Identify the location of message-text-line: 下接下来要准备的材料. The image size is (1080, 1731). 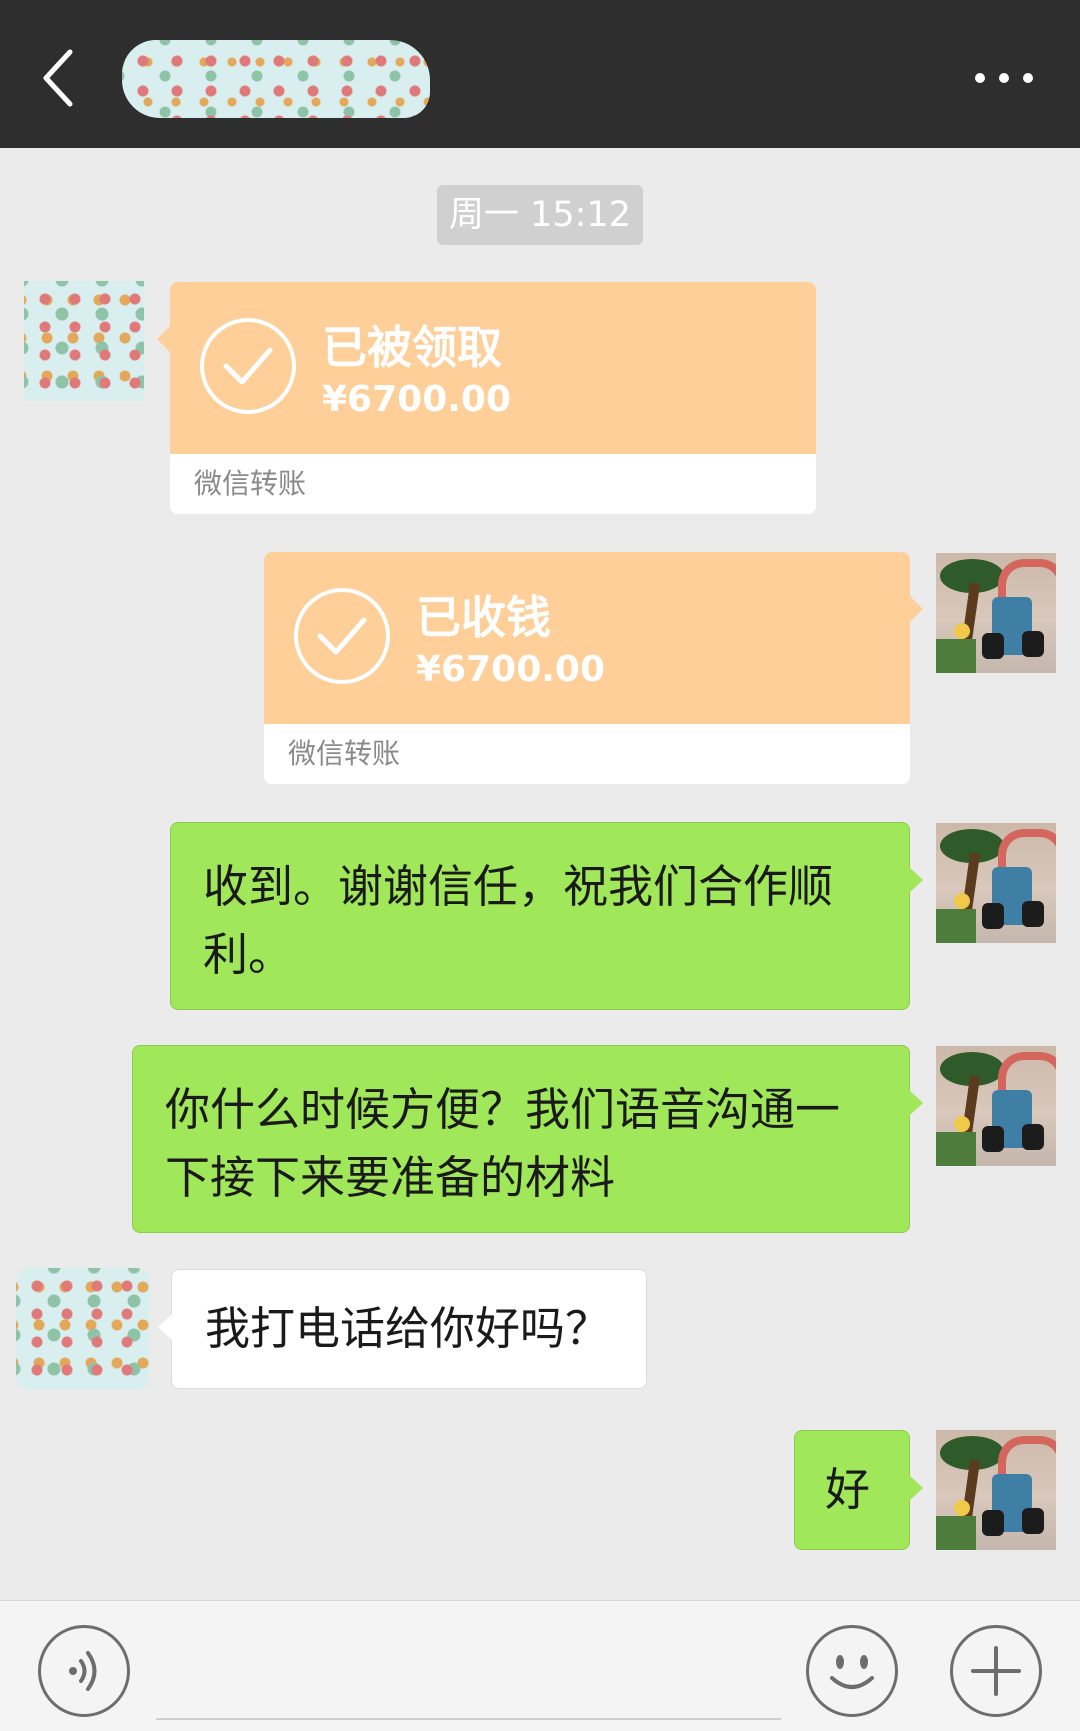
(390, 1177).